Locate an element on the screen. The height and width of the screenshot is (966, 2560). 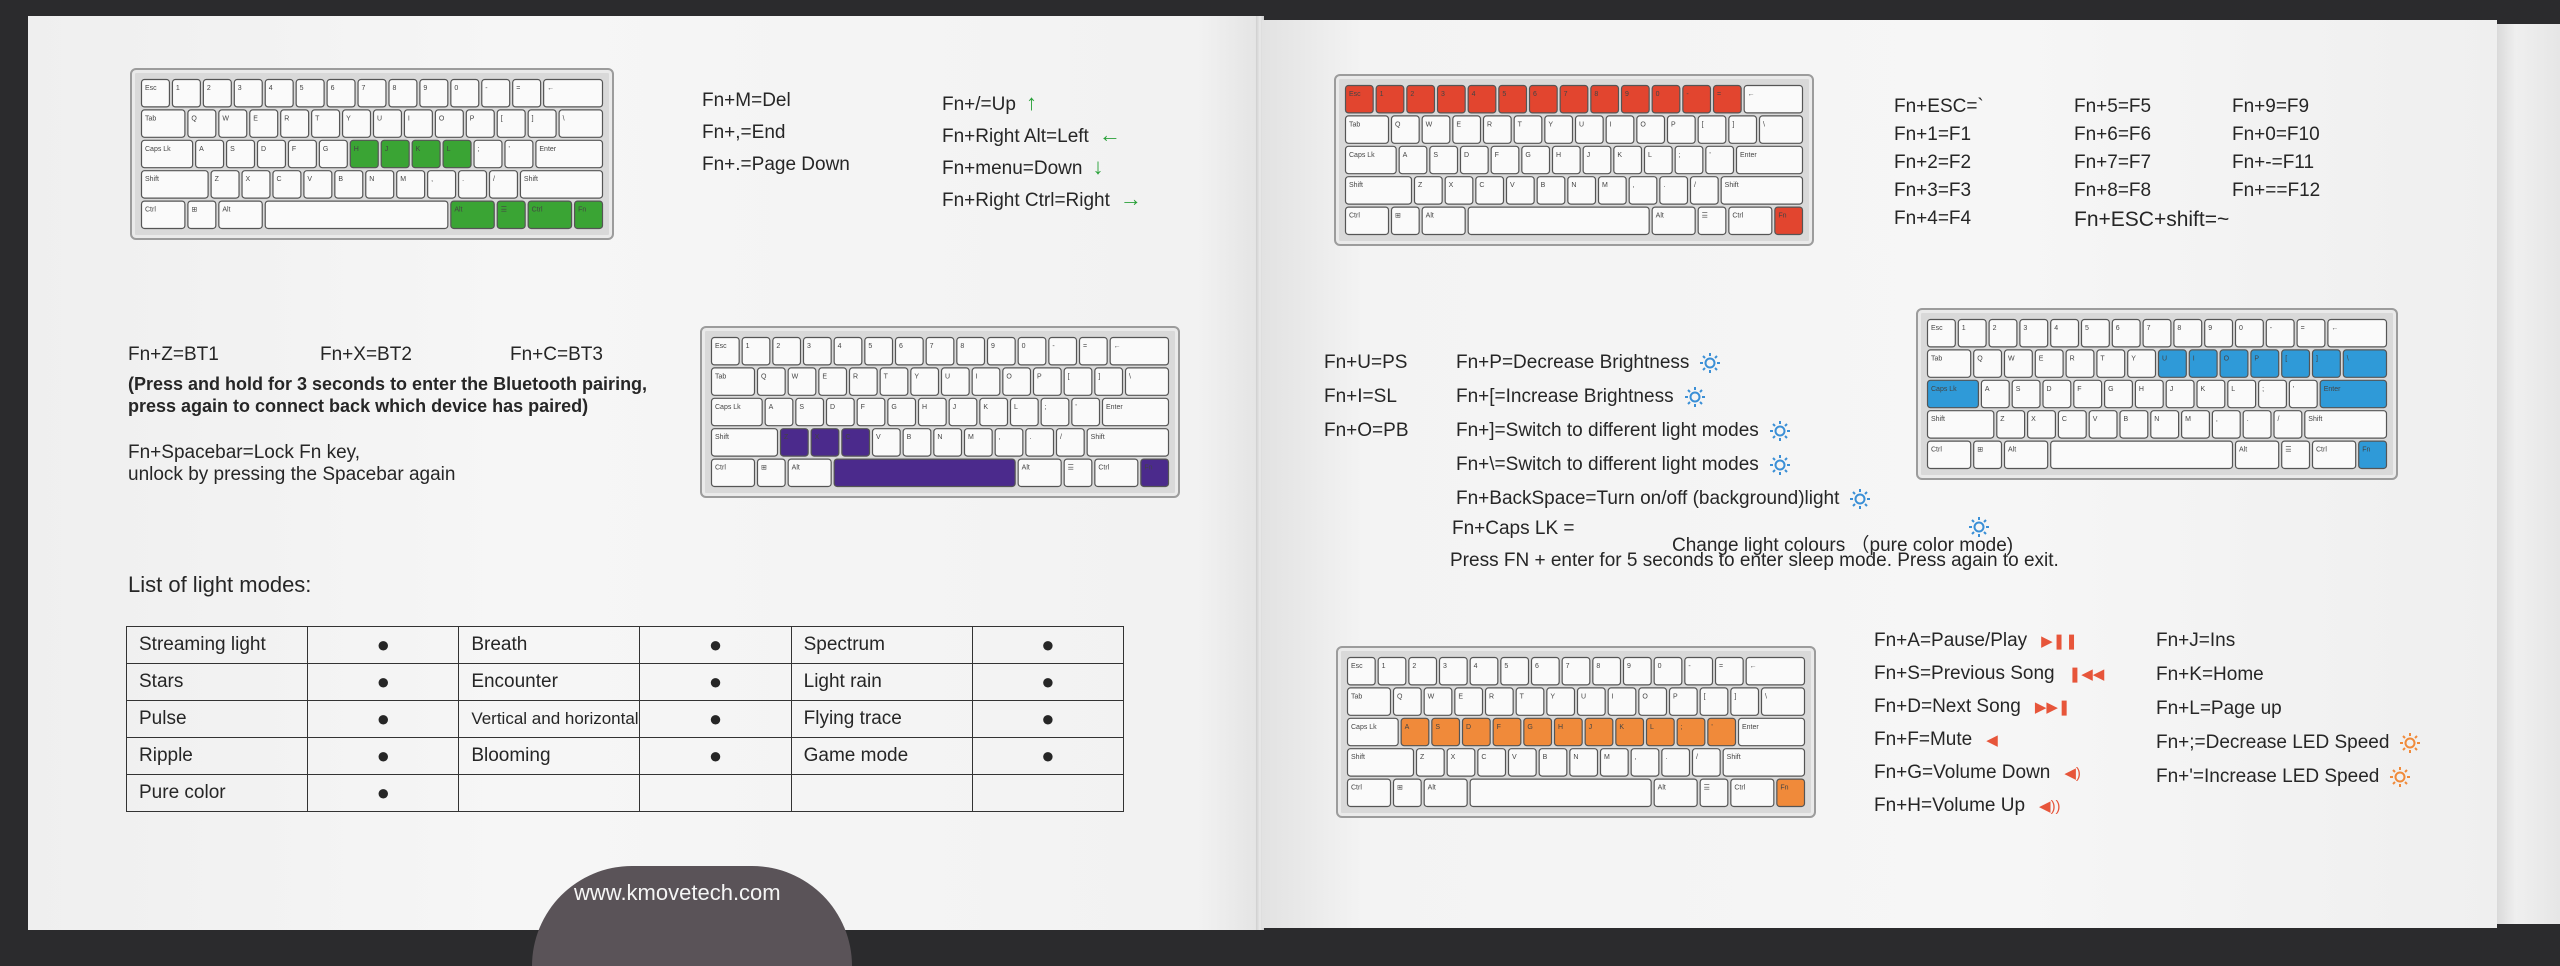
media-shortcut: Fn+H=Volume Up ◀)) is located at coordinates (1967, 805).